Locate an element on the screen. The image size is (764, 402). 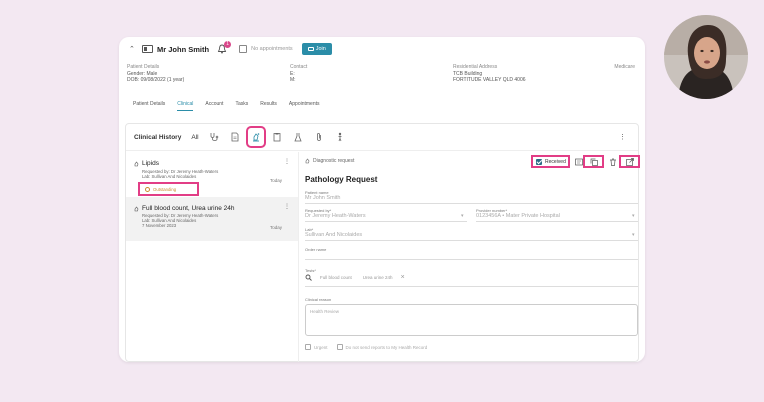
tab-results: Results is located at coordinates (268, 106).